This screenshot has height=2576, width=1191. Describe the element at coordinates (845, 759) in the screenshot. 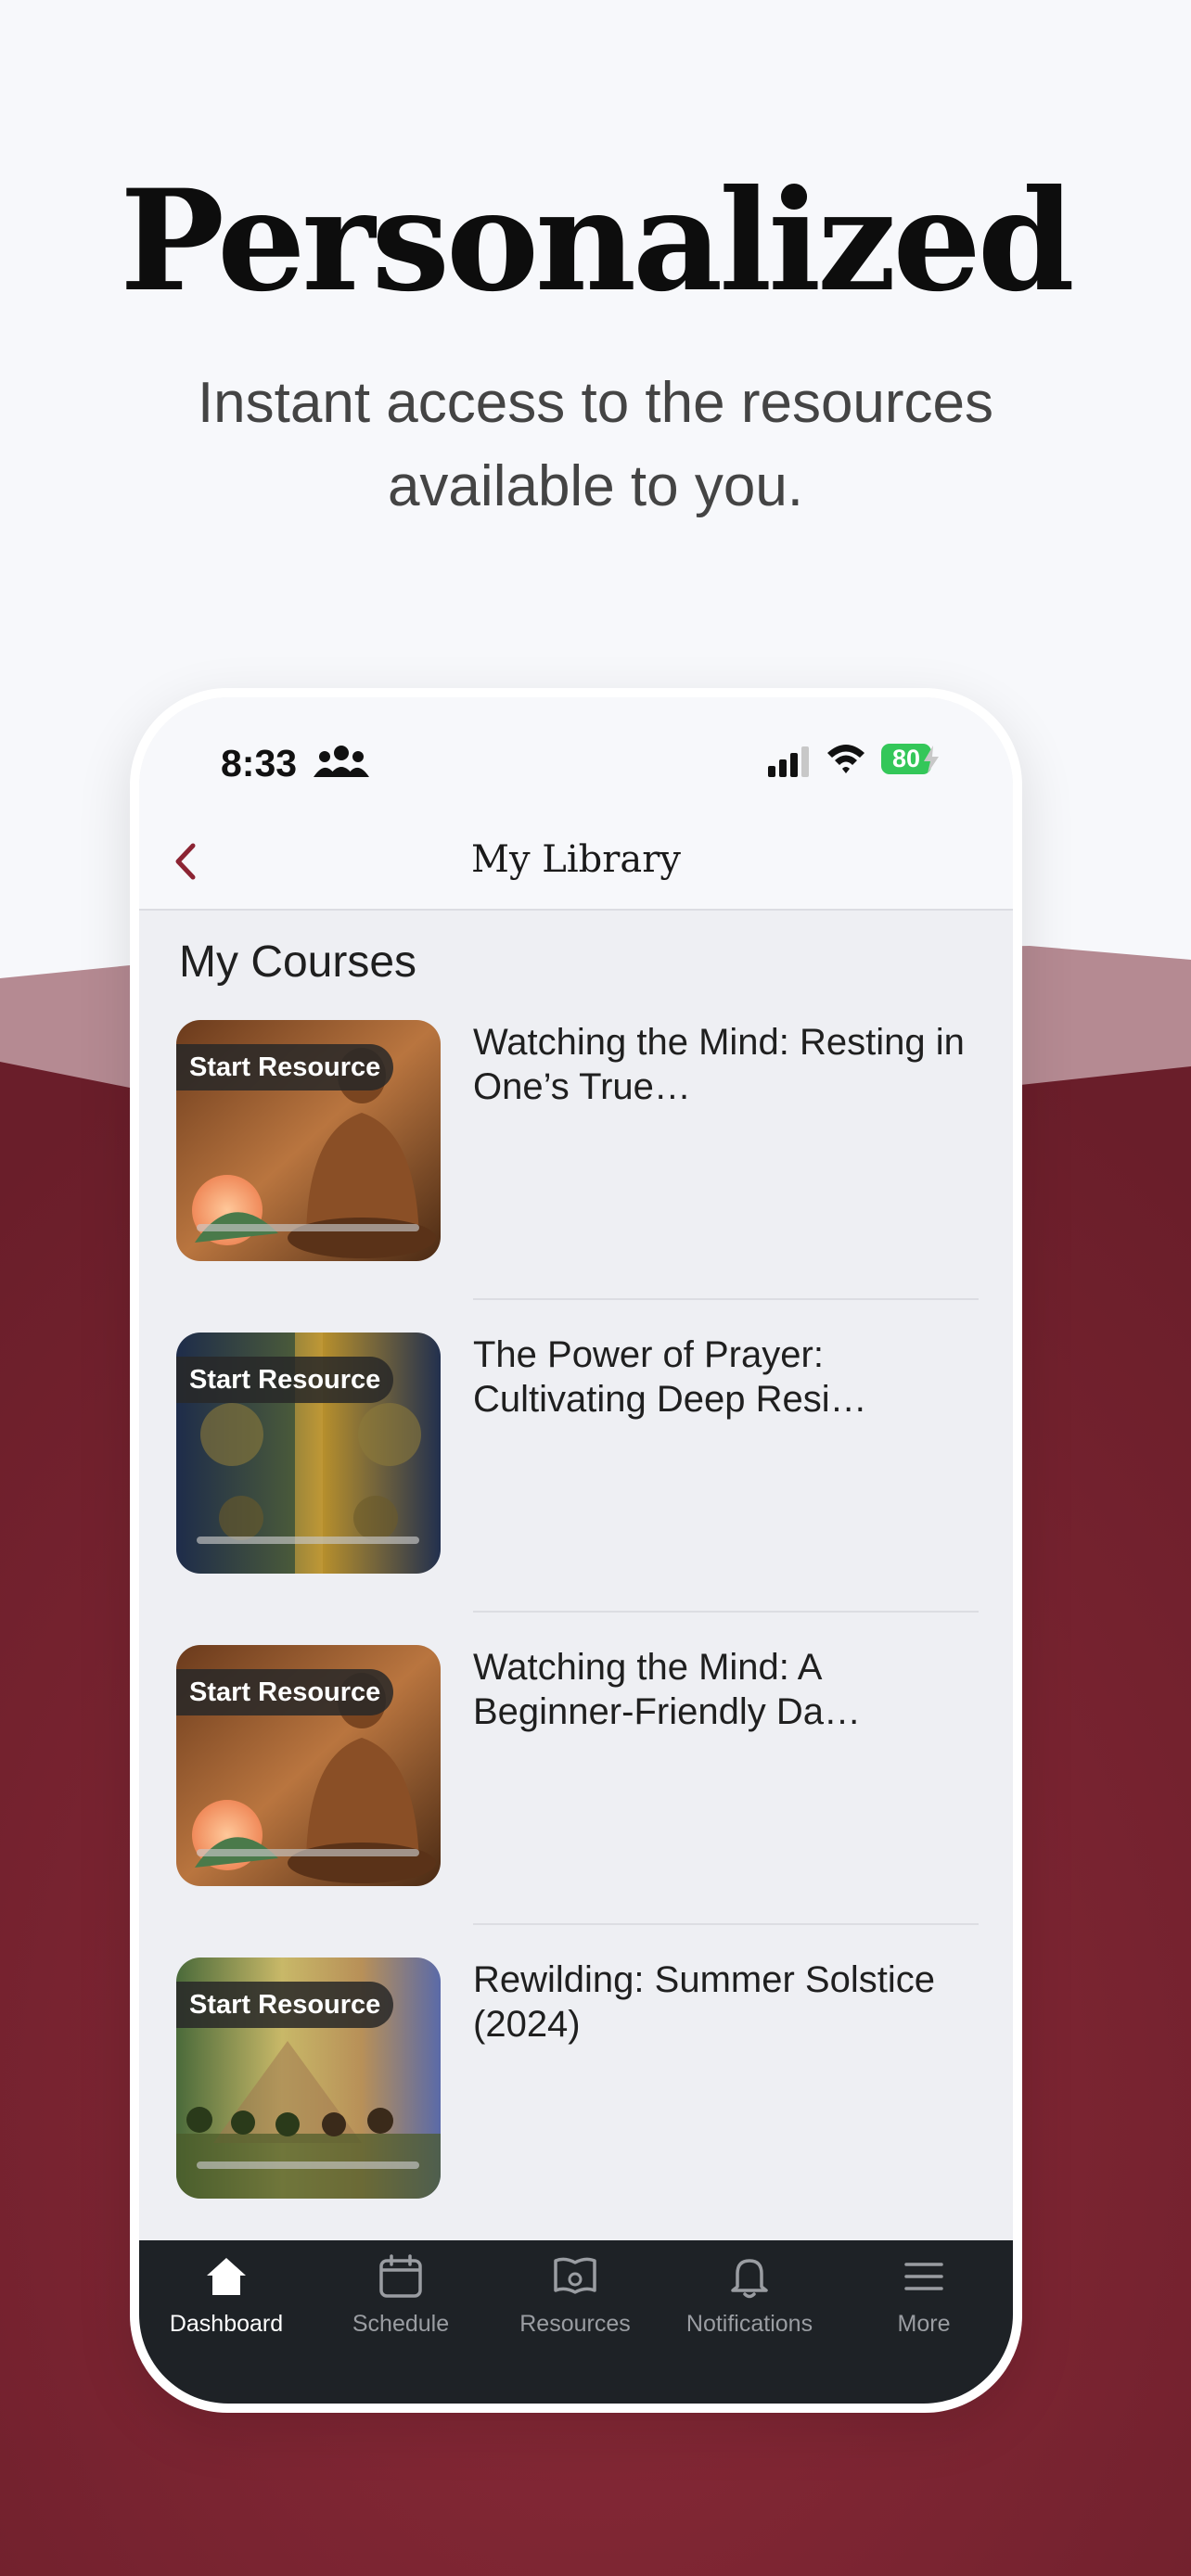

I see `wifi-icon` at that location.